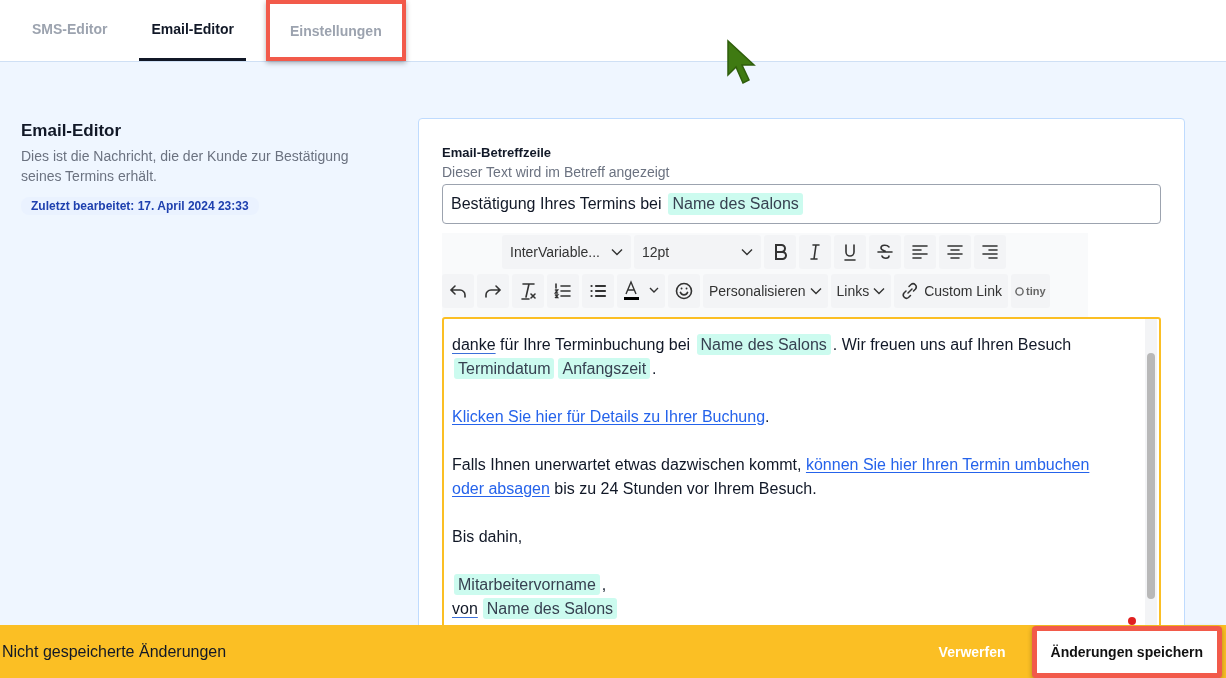 The height and width of the screenshot is (678, 1226). I want to click on paragraph: Mitarbeitervorname , von Name des Salons, so click(794, 597).